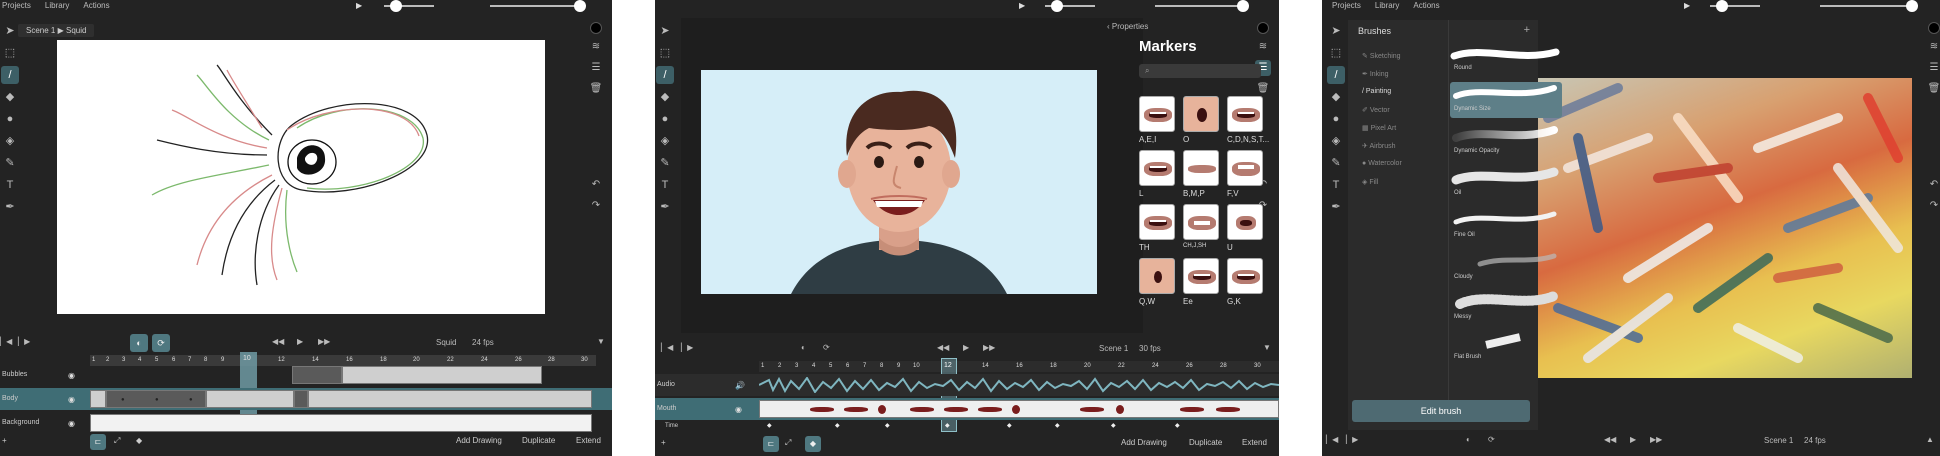 The height and width of the screenshot is (456, 1940). I want to click on speaker-icon: 🔊, so click(740, 385).